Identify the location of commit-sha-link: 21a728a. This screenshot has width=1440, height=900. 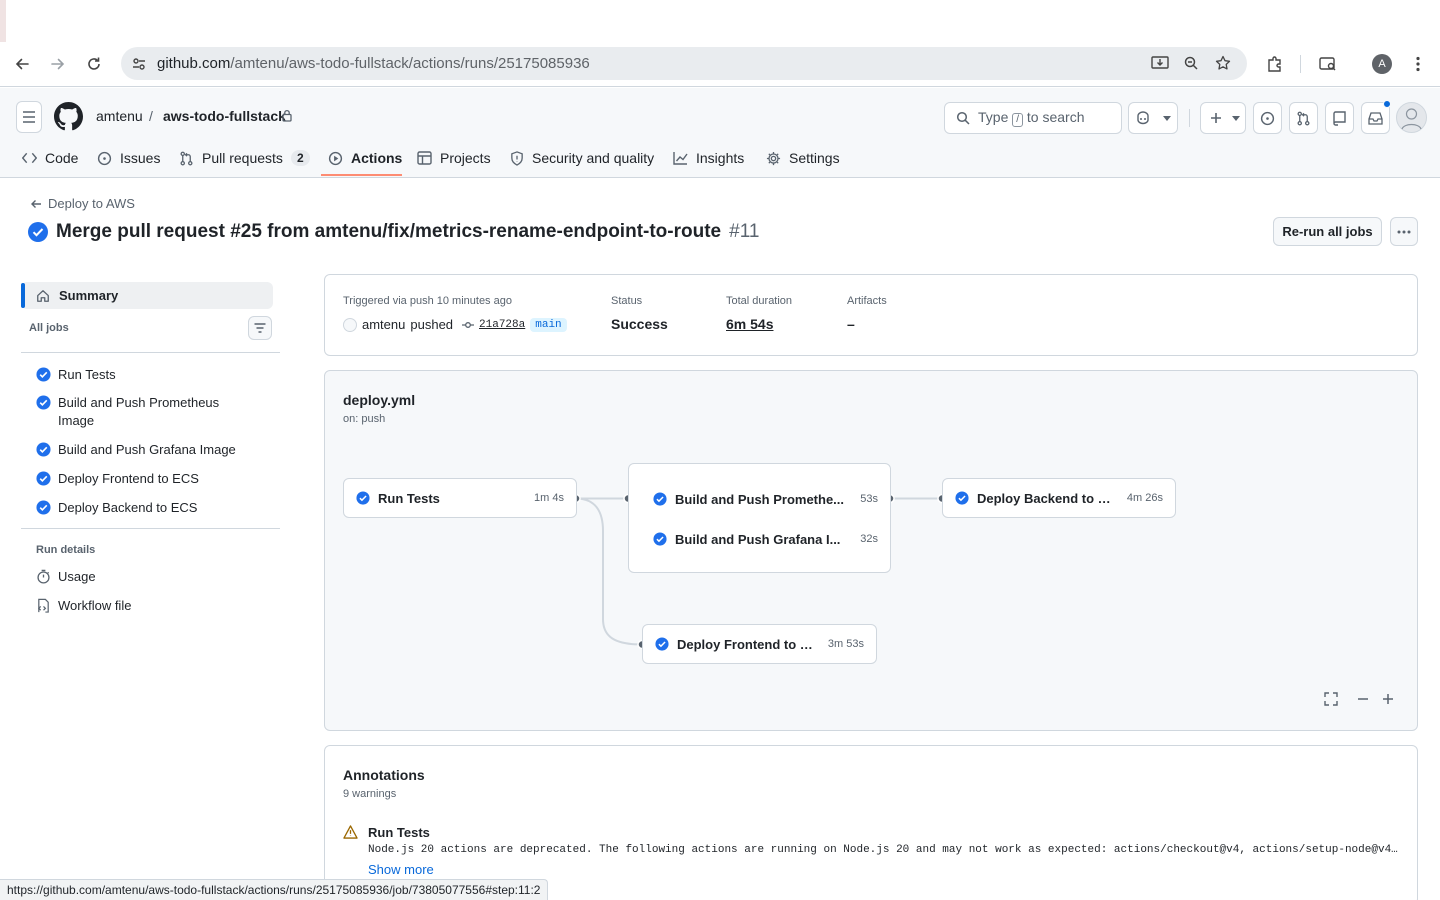
(502, 325).